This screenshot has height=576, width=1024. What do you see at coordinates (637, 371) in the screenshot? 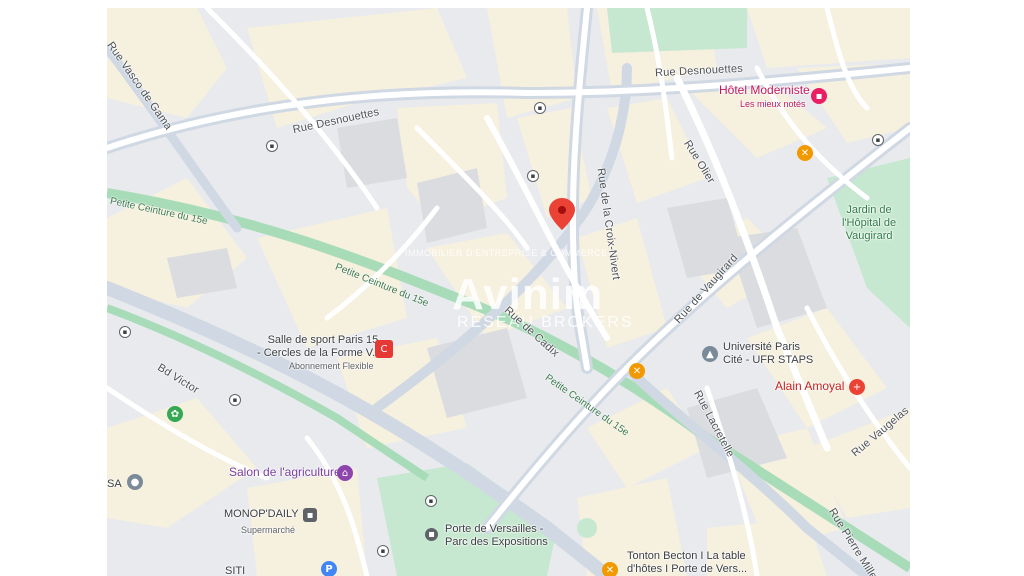
I see `restaurant-icon-2: ✕` at bounding box center [637, 371].